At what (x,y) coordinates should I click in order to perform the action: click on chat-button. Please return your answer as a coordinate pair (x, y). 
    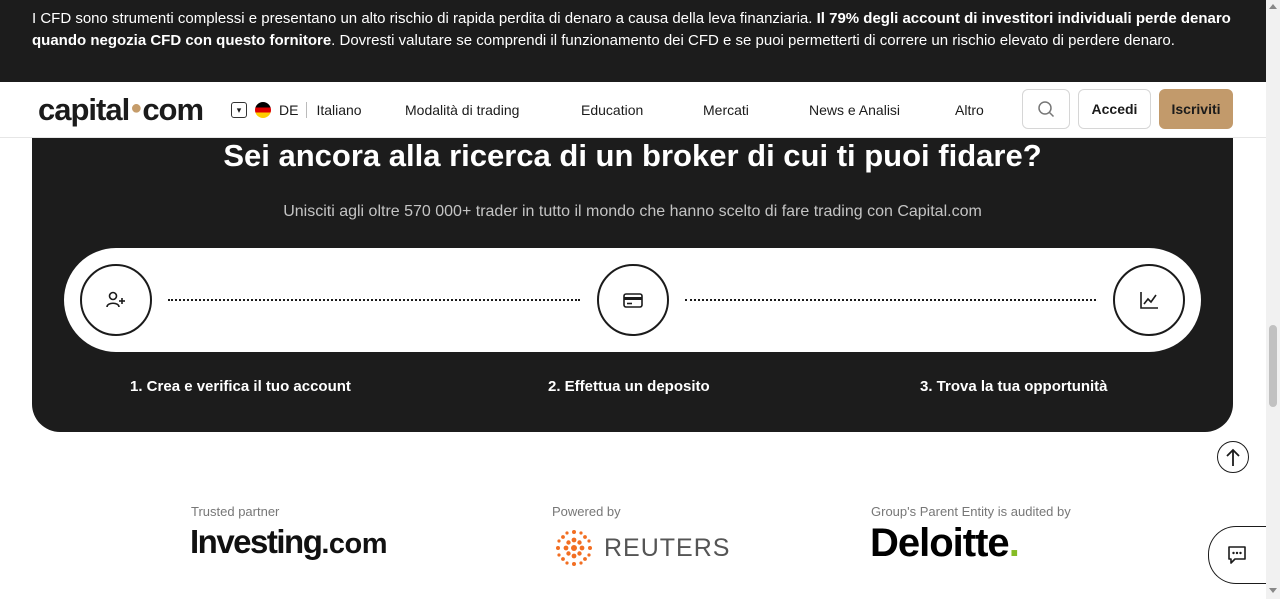
    Looking at the image, I should click on (1238, 555).